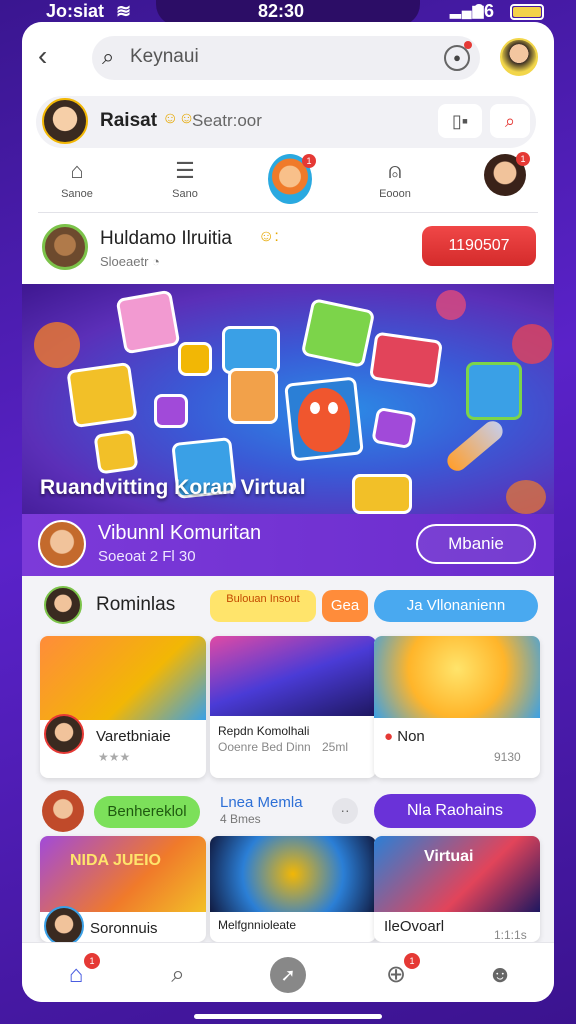  What do you see at coordinates (479, 246) in the screenshot?
I see `subscribe-button: 1190507` at bounding box center [479, 246].